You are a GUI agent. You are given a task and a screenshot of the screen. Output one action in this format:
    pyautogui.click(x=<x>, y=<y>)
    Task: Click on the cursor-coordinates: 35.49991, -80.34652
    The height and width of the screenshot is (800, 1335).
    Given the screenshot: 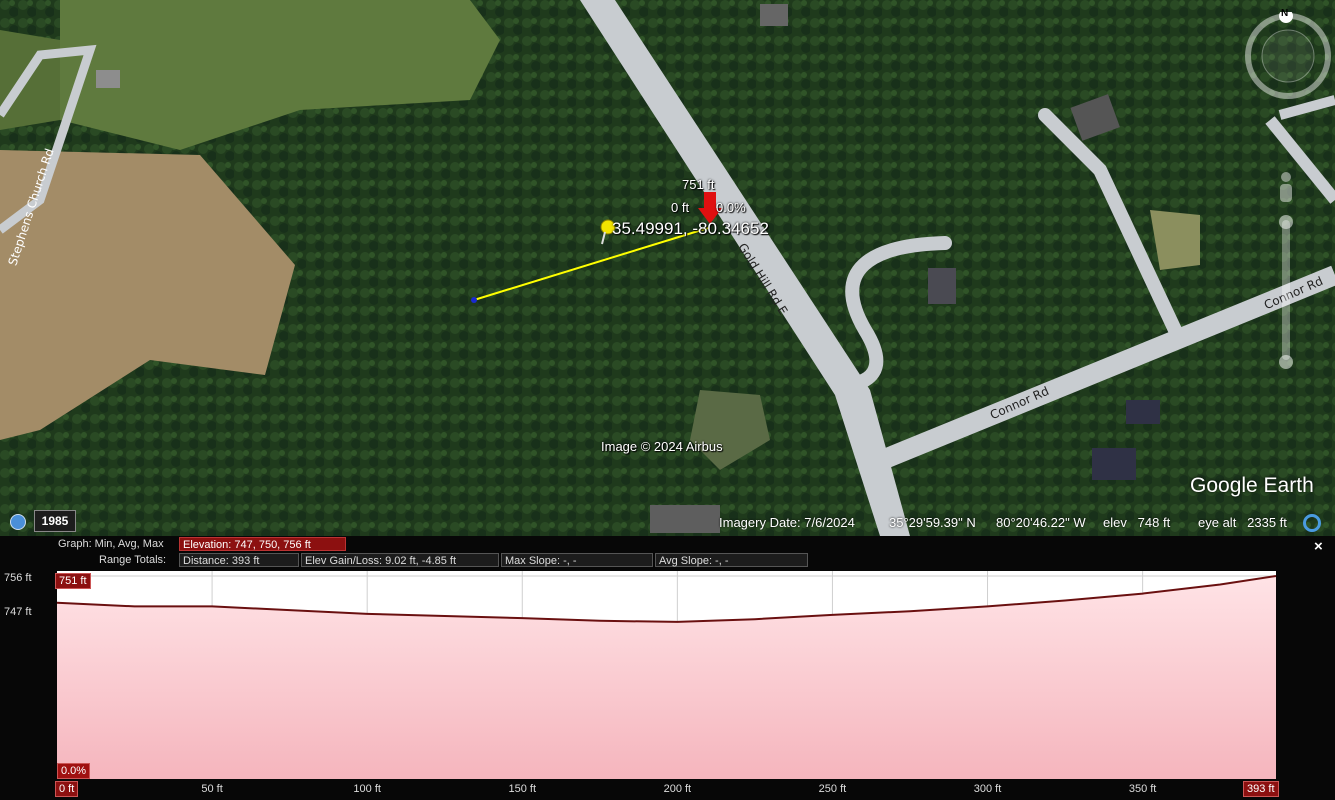 What is the action you would take?
    pyautogui.click(x=690, y=228)
    